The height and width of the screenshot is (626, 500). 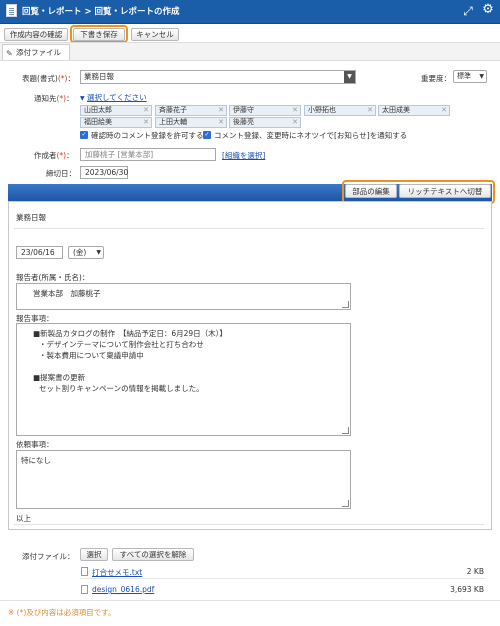 What do you see at coordinates (91, 355) in the screenshot?
I see `report-line: ・製本費用について稟議申請中` at bounding box center [91, 355].